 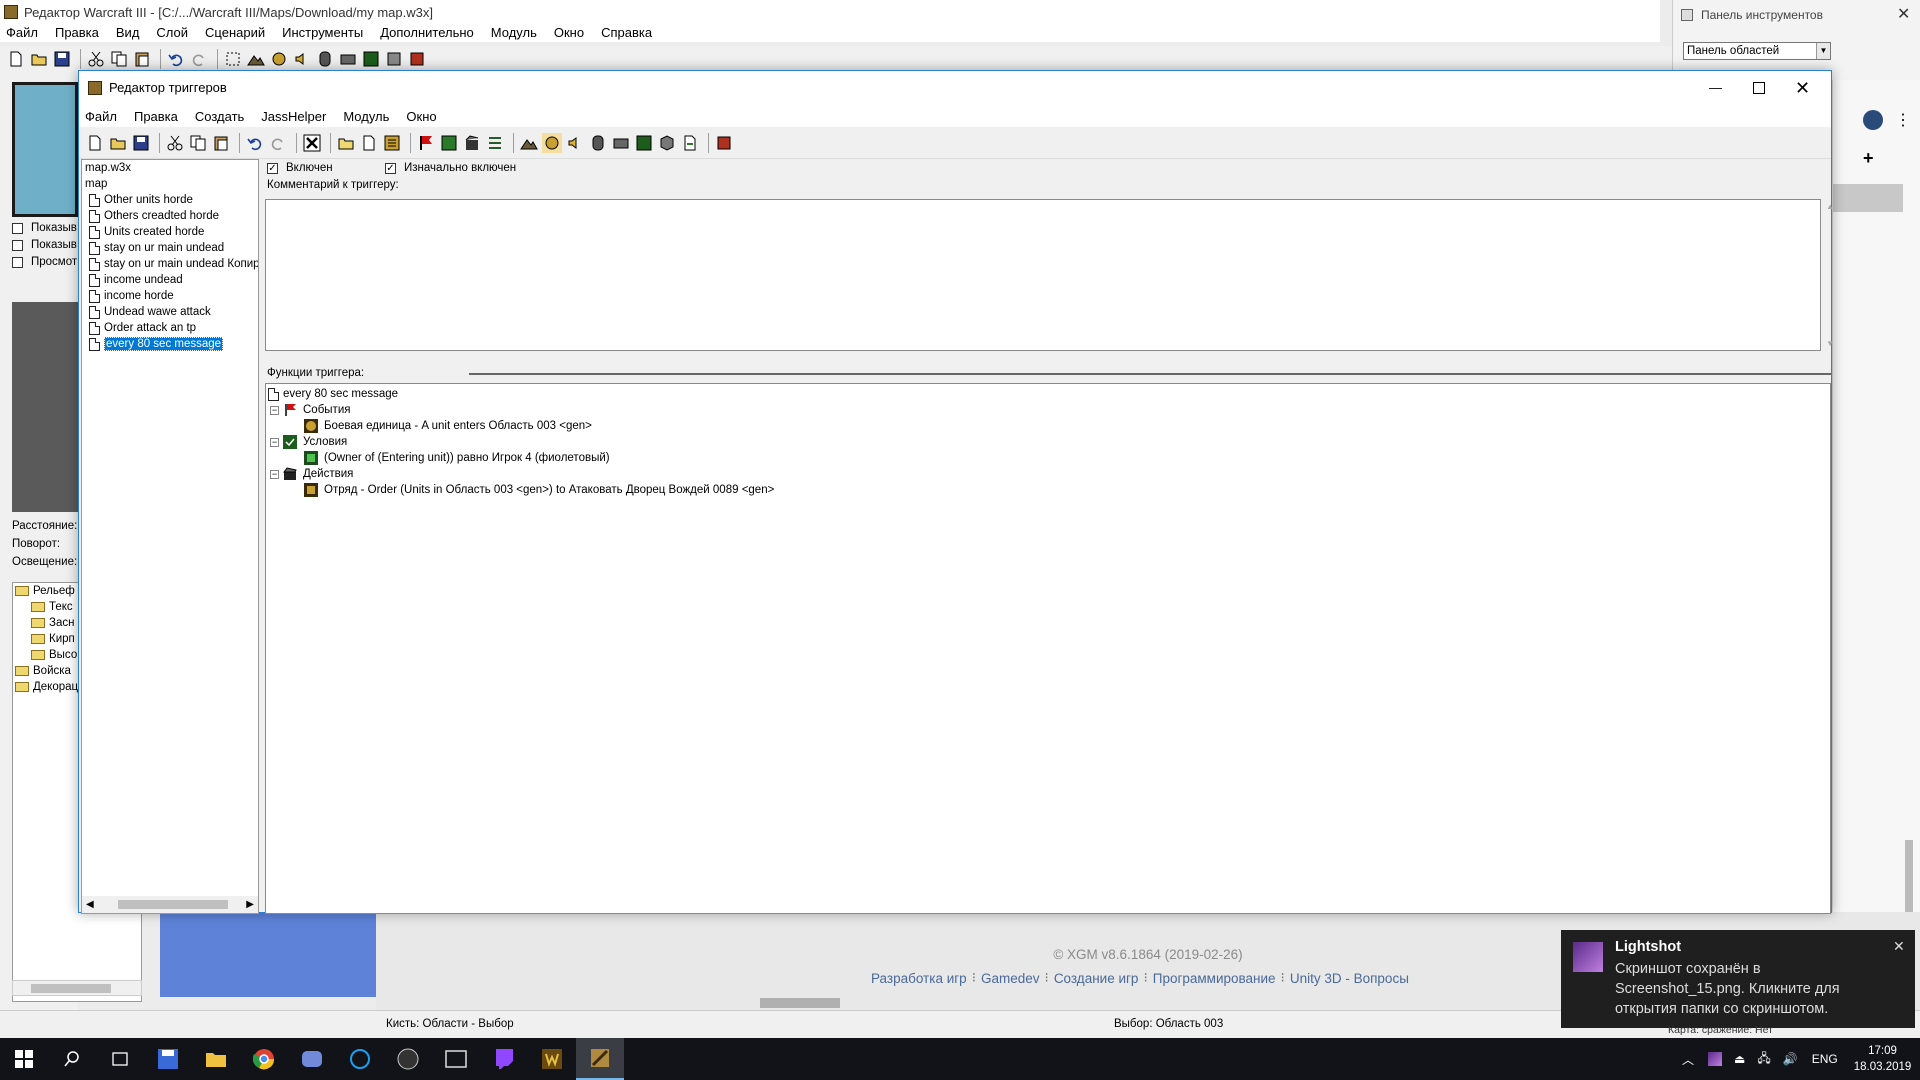 I want to click on preview-option: Просмот, so click(x=44, y=262).